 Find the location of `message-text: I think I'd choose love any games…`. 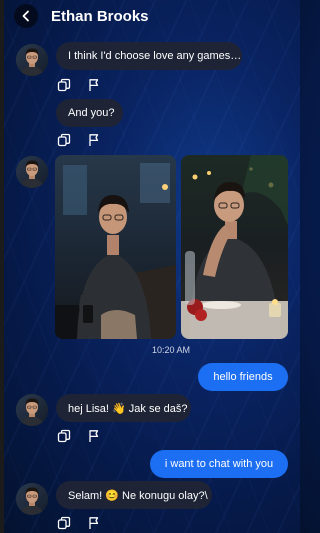

message-text: I think I'd choose love any games… is located at coordinates (155, 56).